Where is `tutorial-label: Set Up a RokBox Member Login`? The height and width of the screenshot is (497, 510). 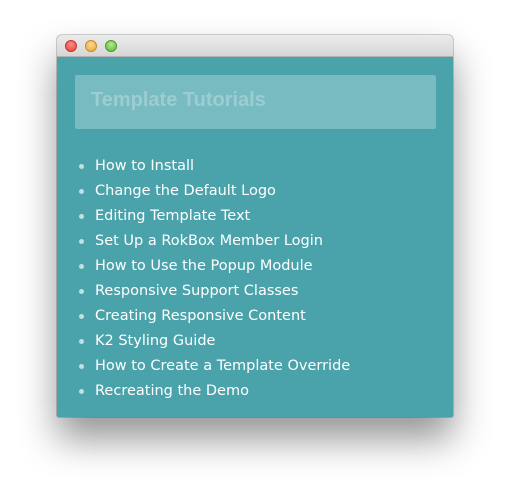
tutorial-label: Set Up a RokBox Member Login is located at coordinates (209, 241).